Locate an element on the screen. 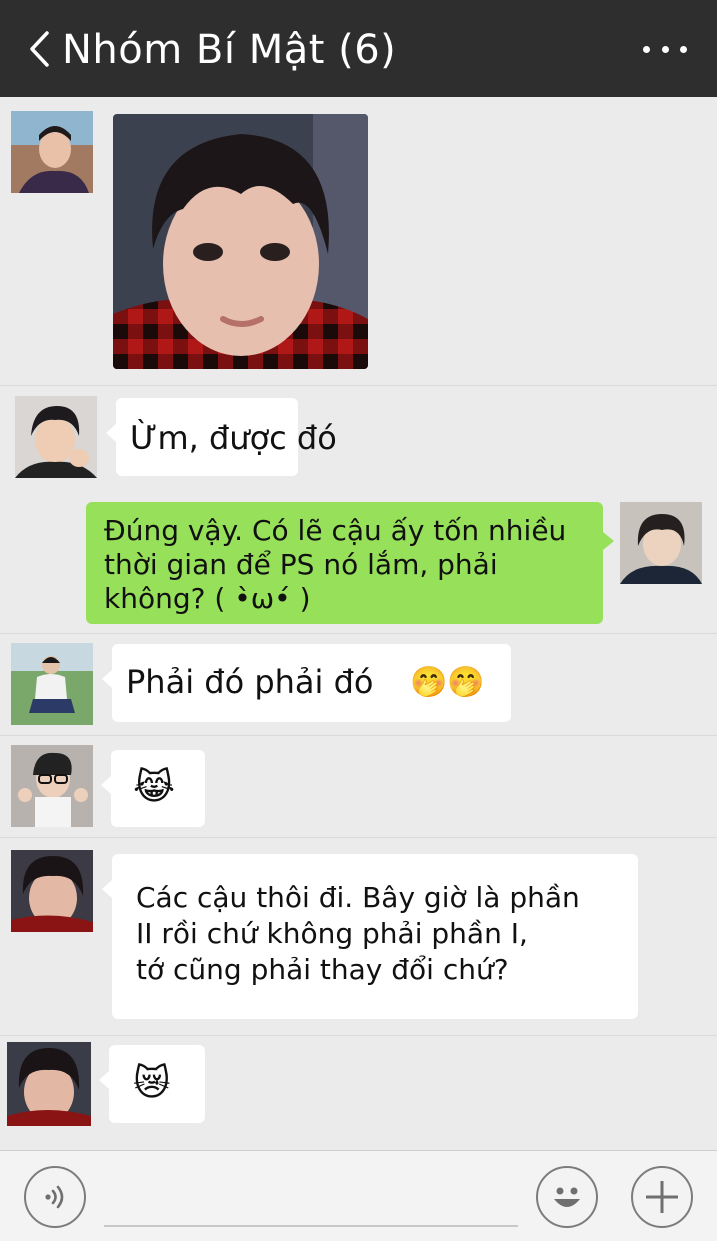  back-button is located at coordinates (39, 49).